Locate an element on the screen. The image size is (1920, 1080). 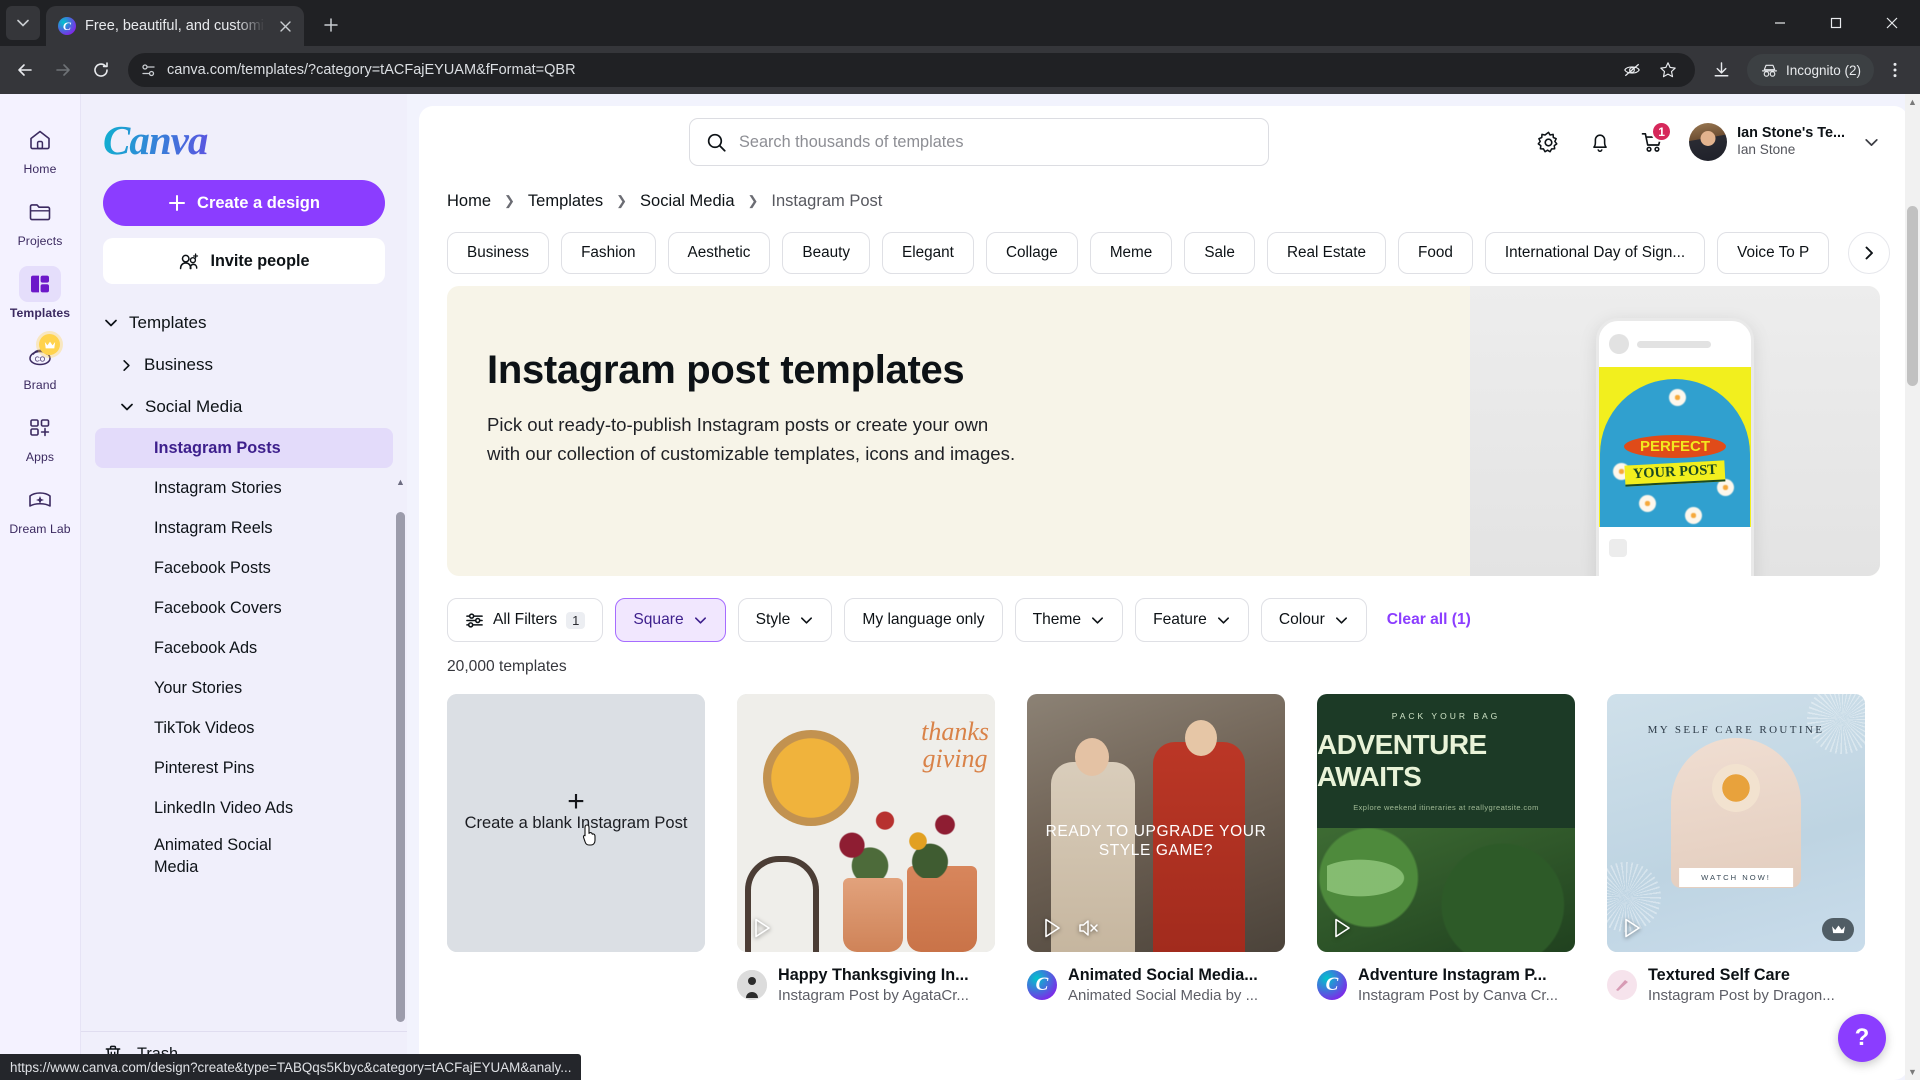
chip-voice-to-p: Voice To P is located at coordinates (1773, 253).